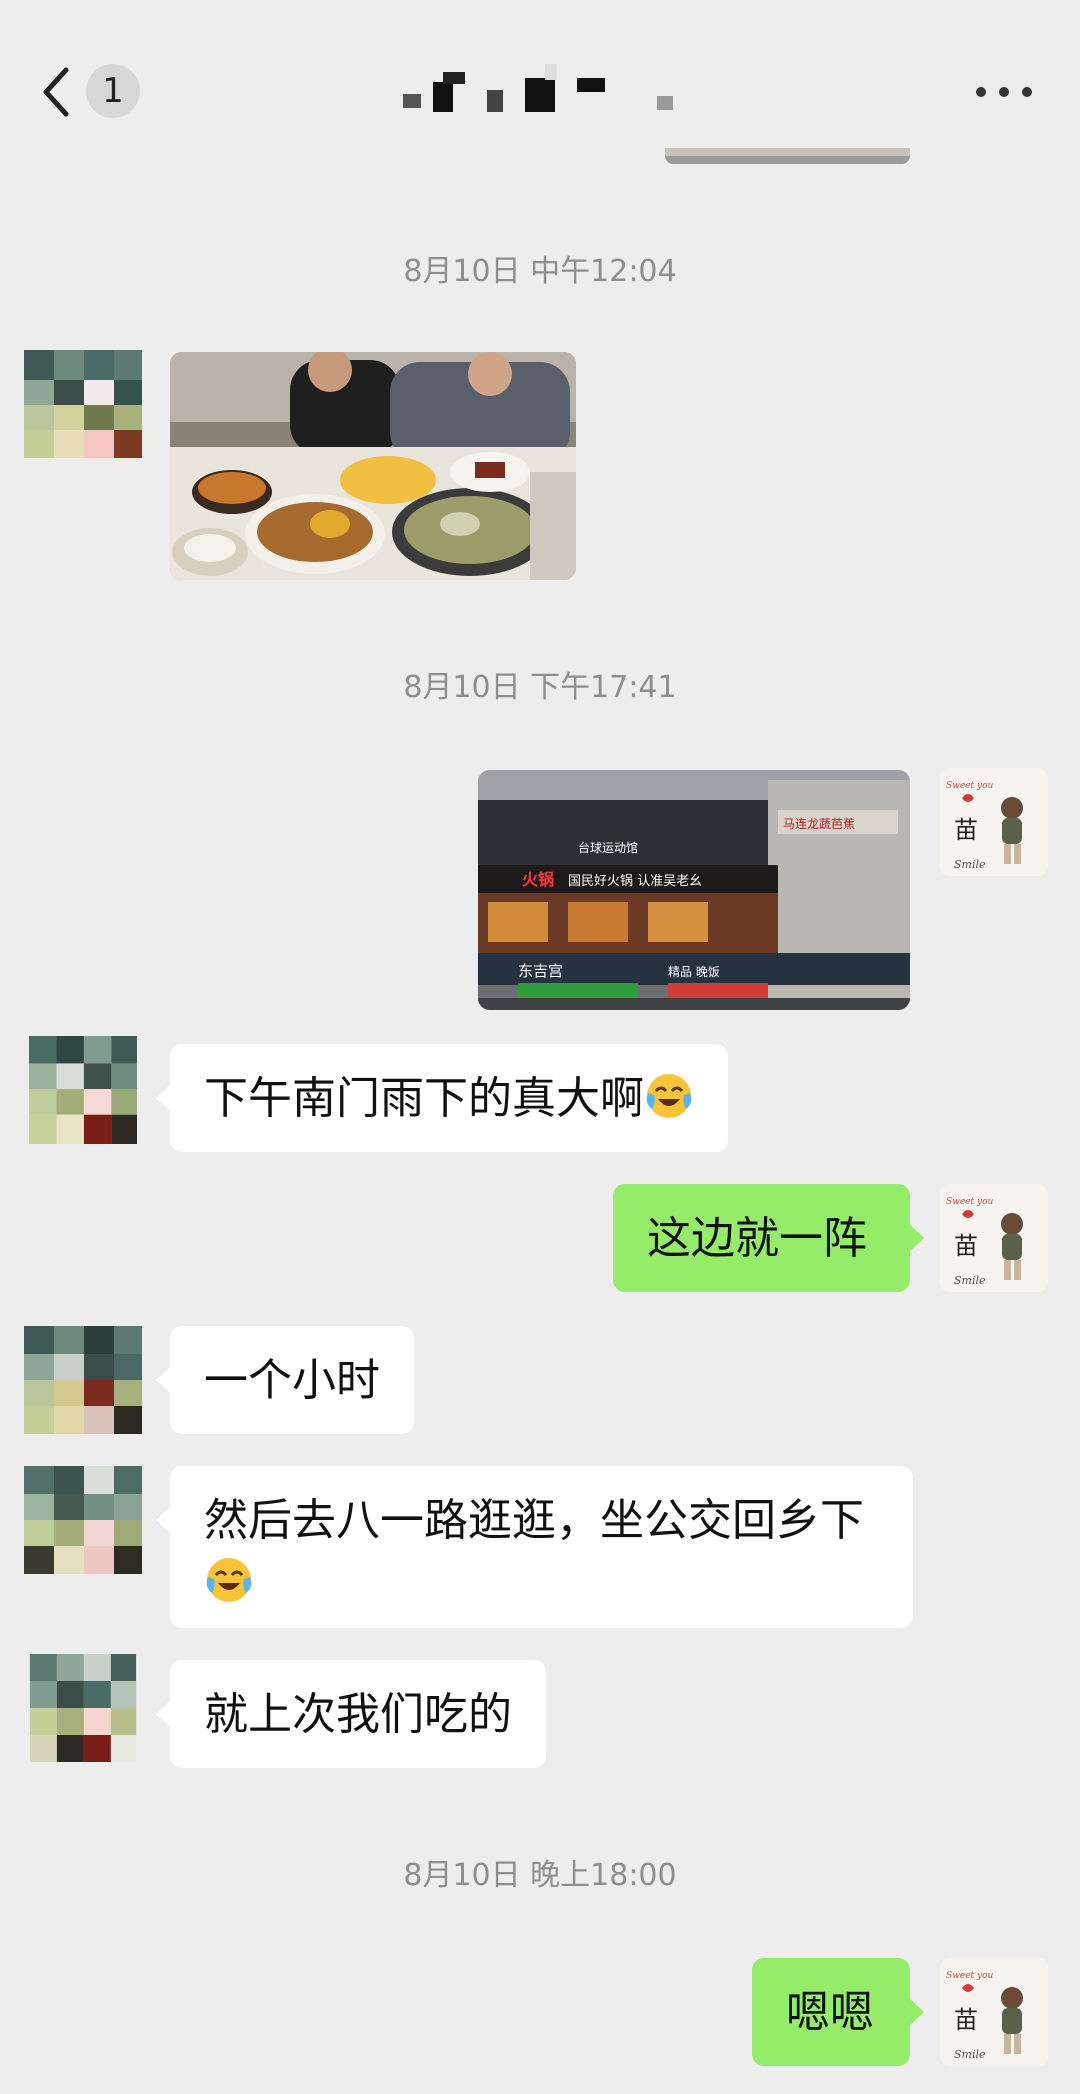 This screenshot has width=1080, height=2094. Describe the element at coordinates (1004, 92) in the screenshot. I see `more-options-icon` at that location.